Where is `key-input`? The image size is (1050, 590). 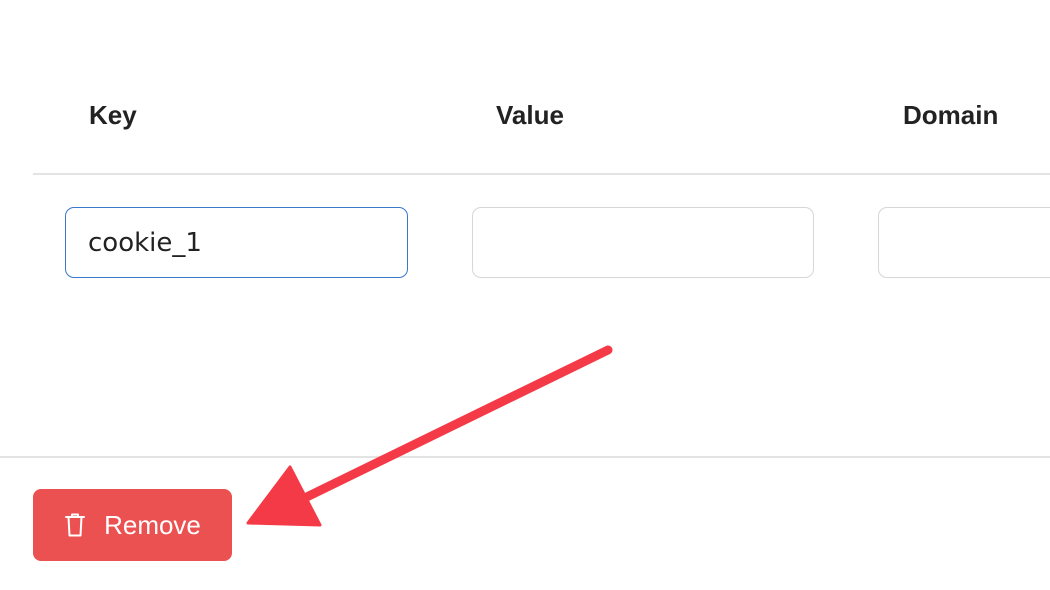
key-input is located at coordinates (236, 242).